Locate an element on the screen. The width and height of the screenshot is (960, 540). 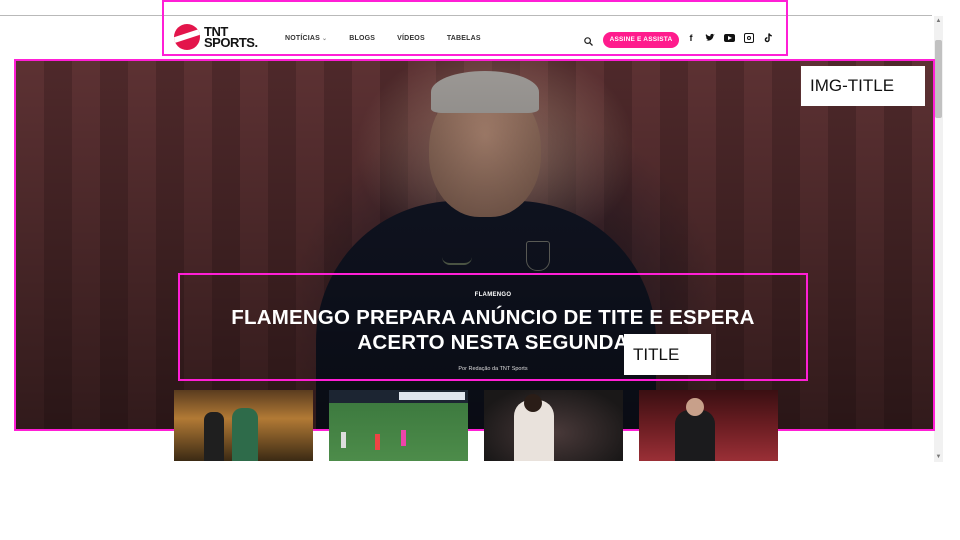
tnt-sports-logo: TNT SPORTS. is located at coordinates (216, 37).